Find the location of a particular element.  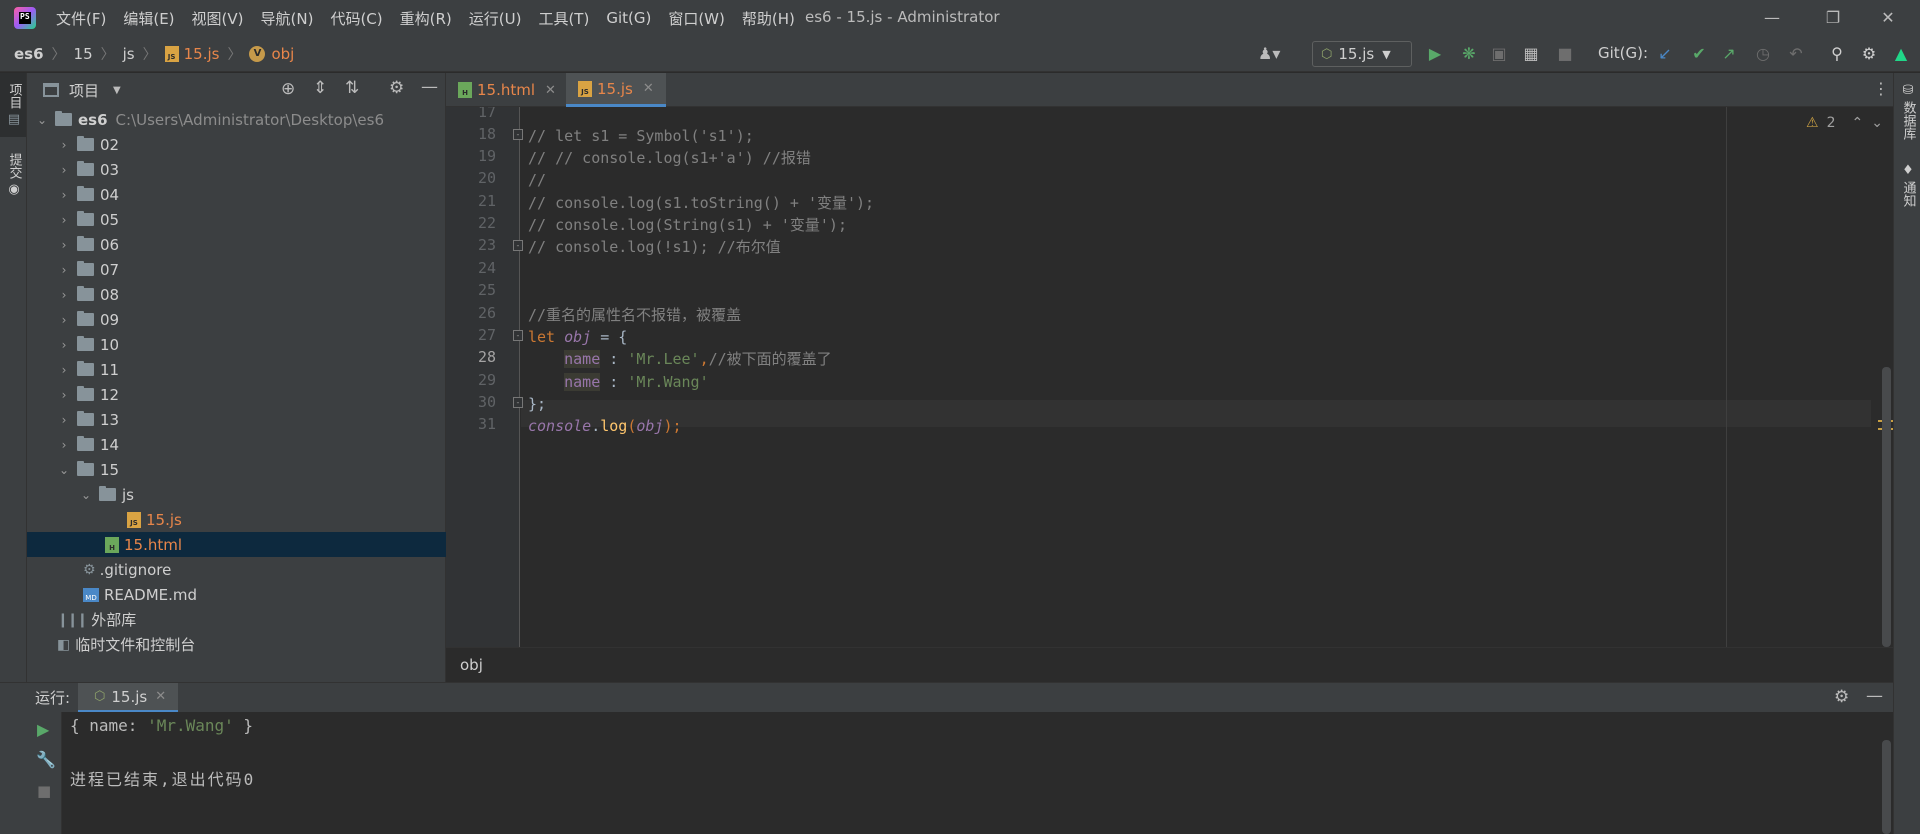

run-icon: ▶ is located at coordinates (1435, 54).